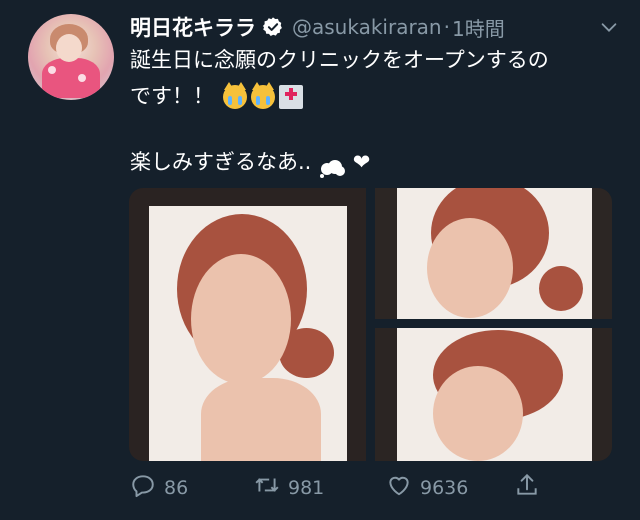 This screenshot has height=520, width=640. Describe the element at coordinates (478, 413) in the screenshot. I see `photo-3-face` at that location.